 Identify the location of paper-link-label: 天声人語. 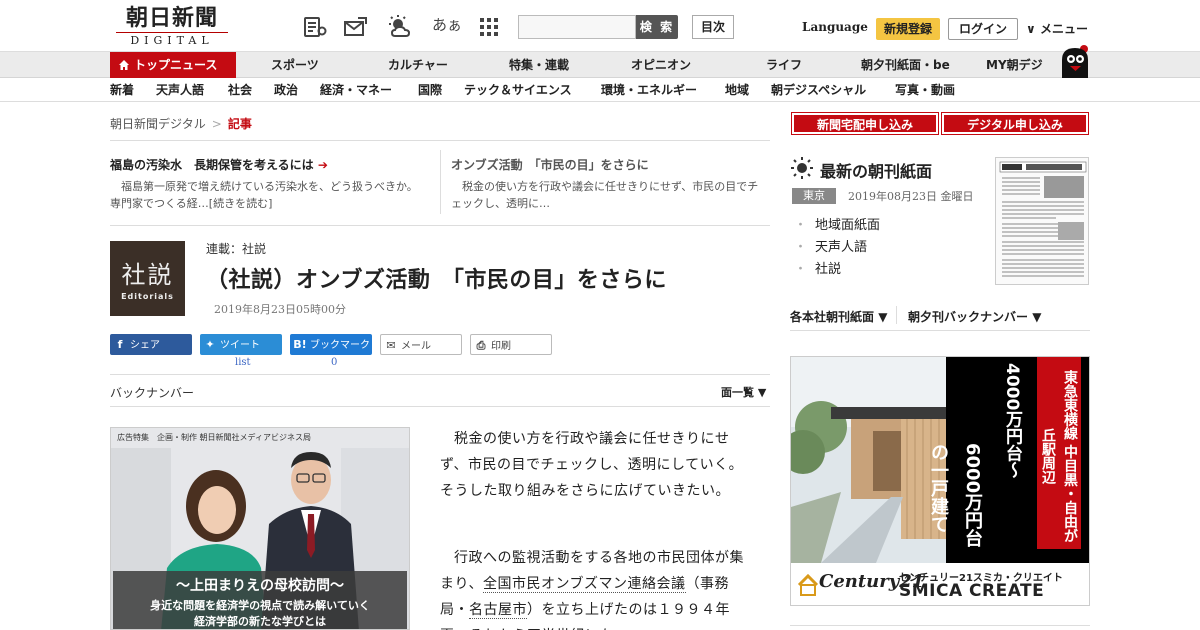
(841, 247).